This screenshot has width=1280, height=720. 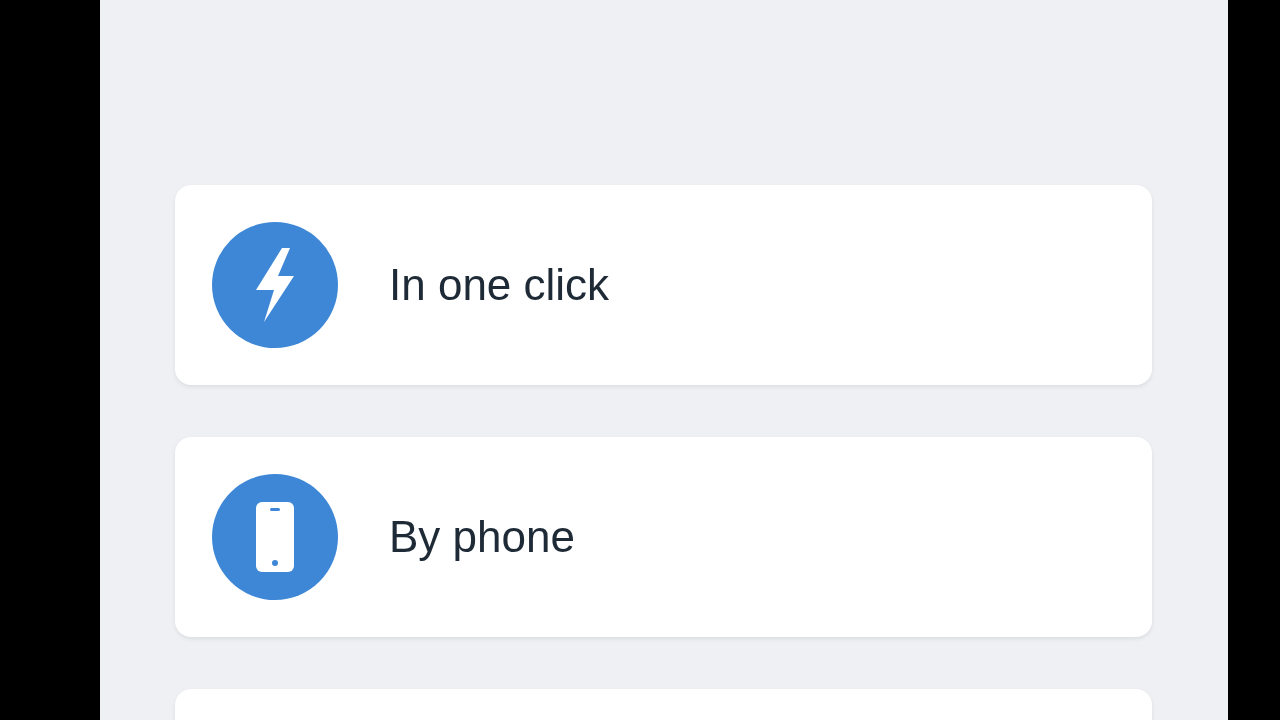 What do you see at coordinates (482, 537) in the screenshot?
I see `option-label: By phone` at bounding box center [482, 537].